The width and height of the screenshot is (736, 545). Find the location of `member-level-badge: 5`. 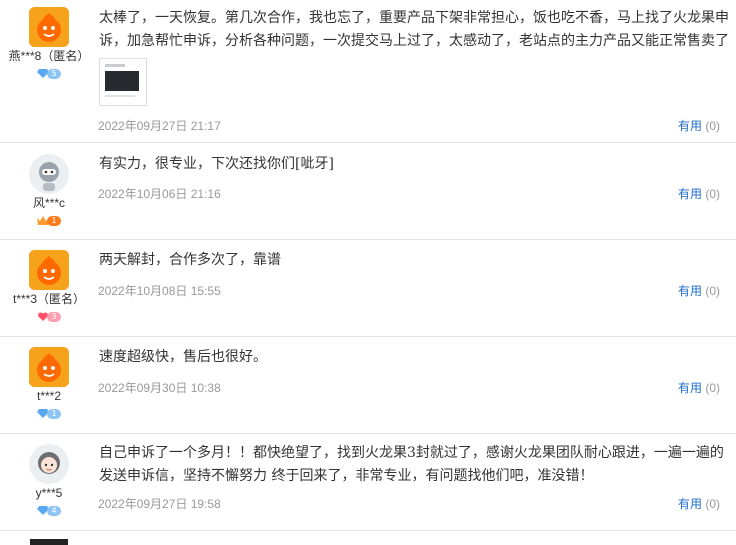

member-level-badge: 5 is located at coordinates (49, 74).